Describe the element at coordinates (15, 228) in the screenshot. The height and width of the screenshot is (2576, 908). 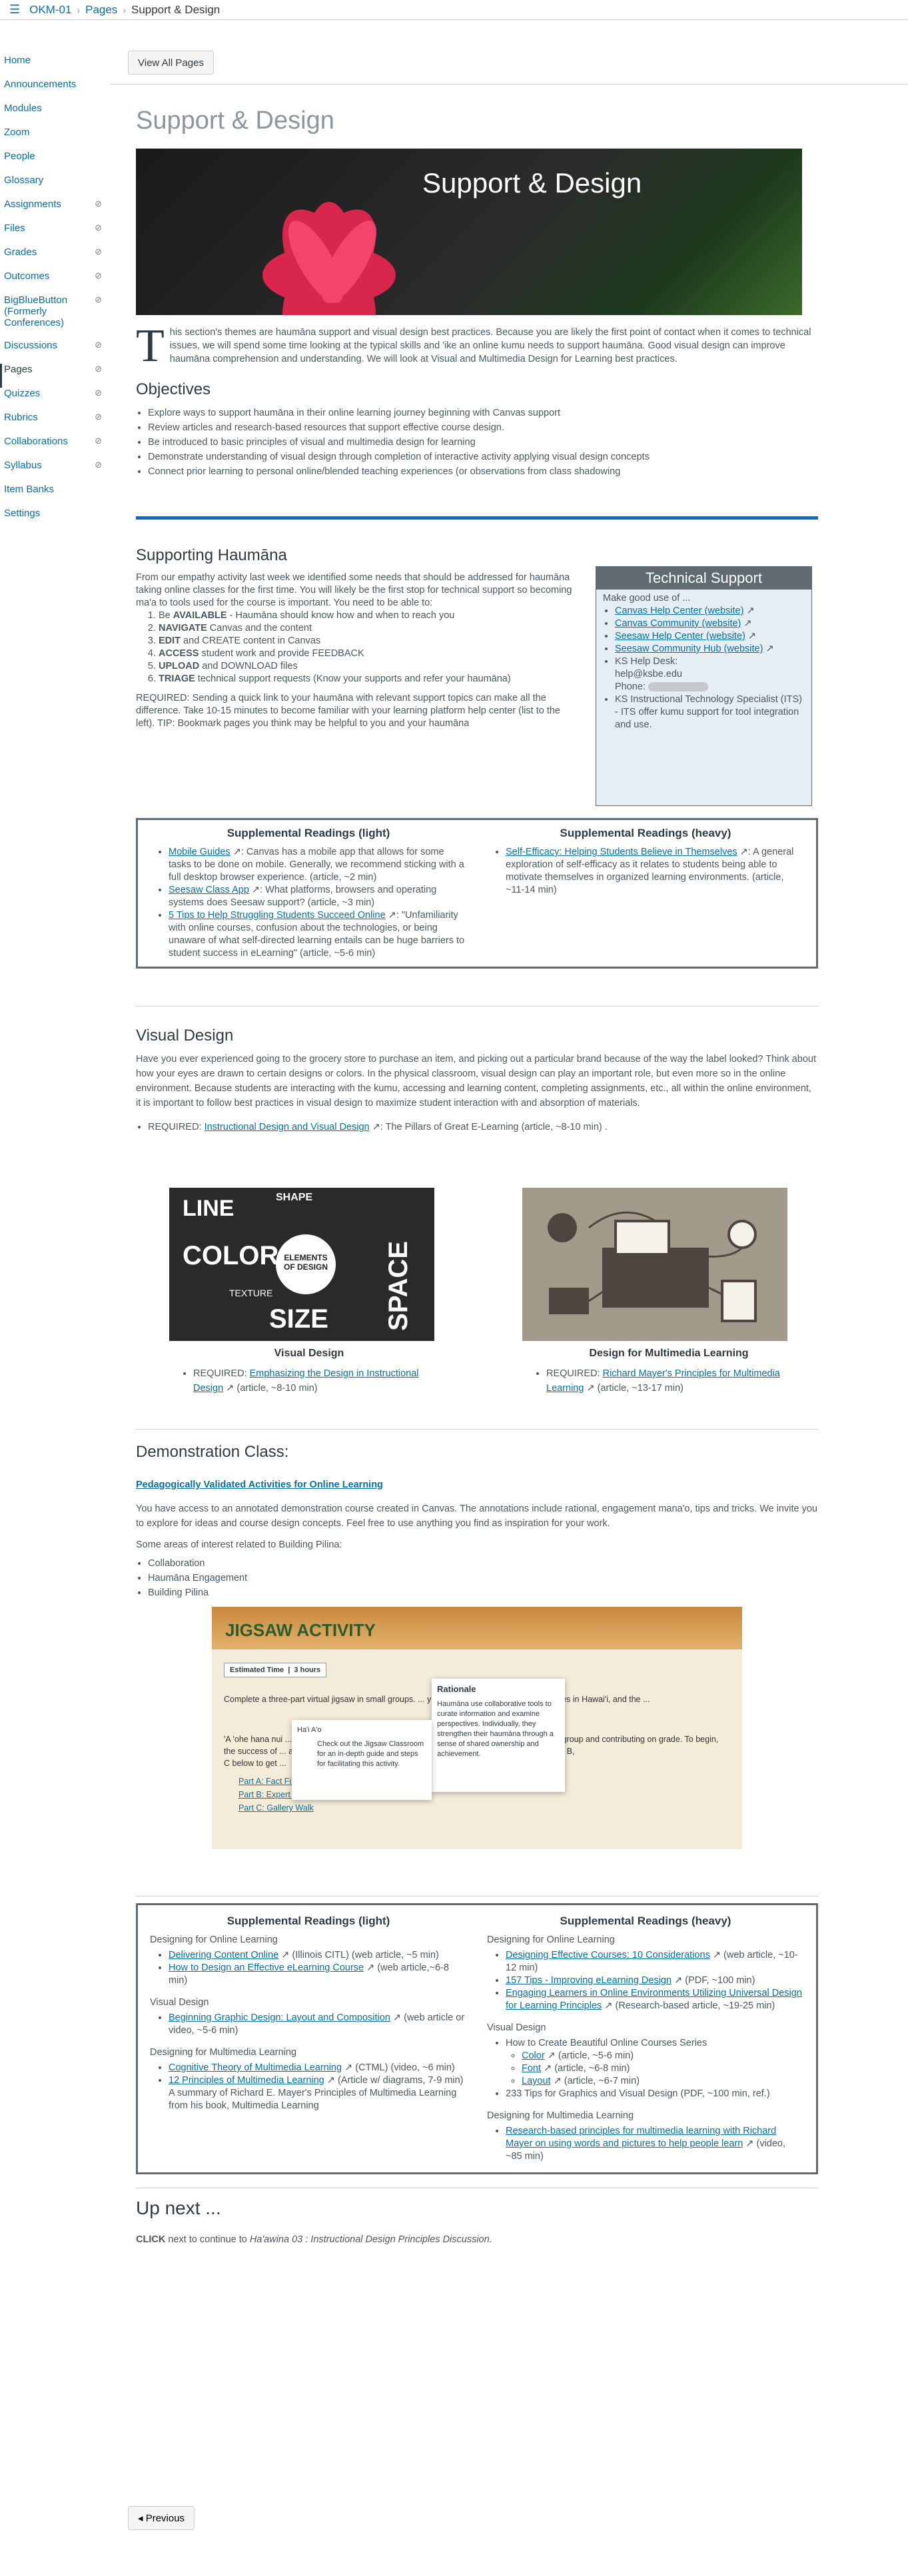
I see `sidebar-item-label: Files` at that location.